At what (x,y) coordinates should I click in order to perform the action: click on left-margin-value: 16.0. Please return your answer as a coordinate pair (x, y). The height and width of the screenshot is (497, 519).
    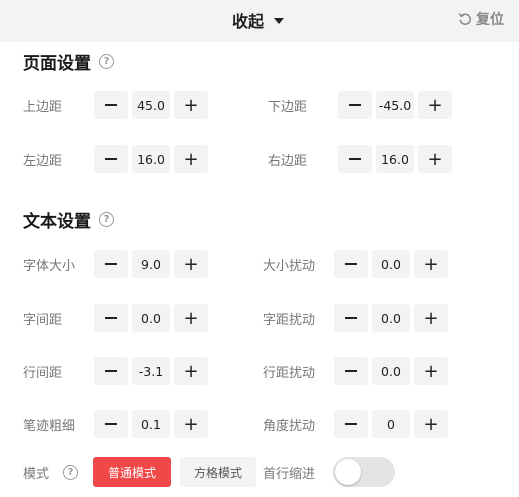
    Looking at the image, I should click on (151, 159).